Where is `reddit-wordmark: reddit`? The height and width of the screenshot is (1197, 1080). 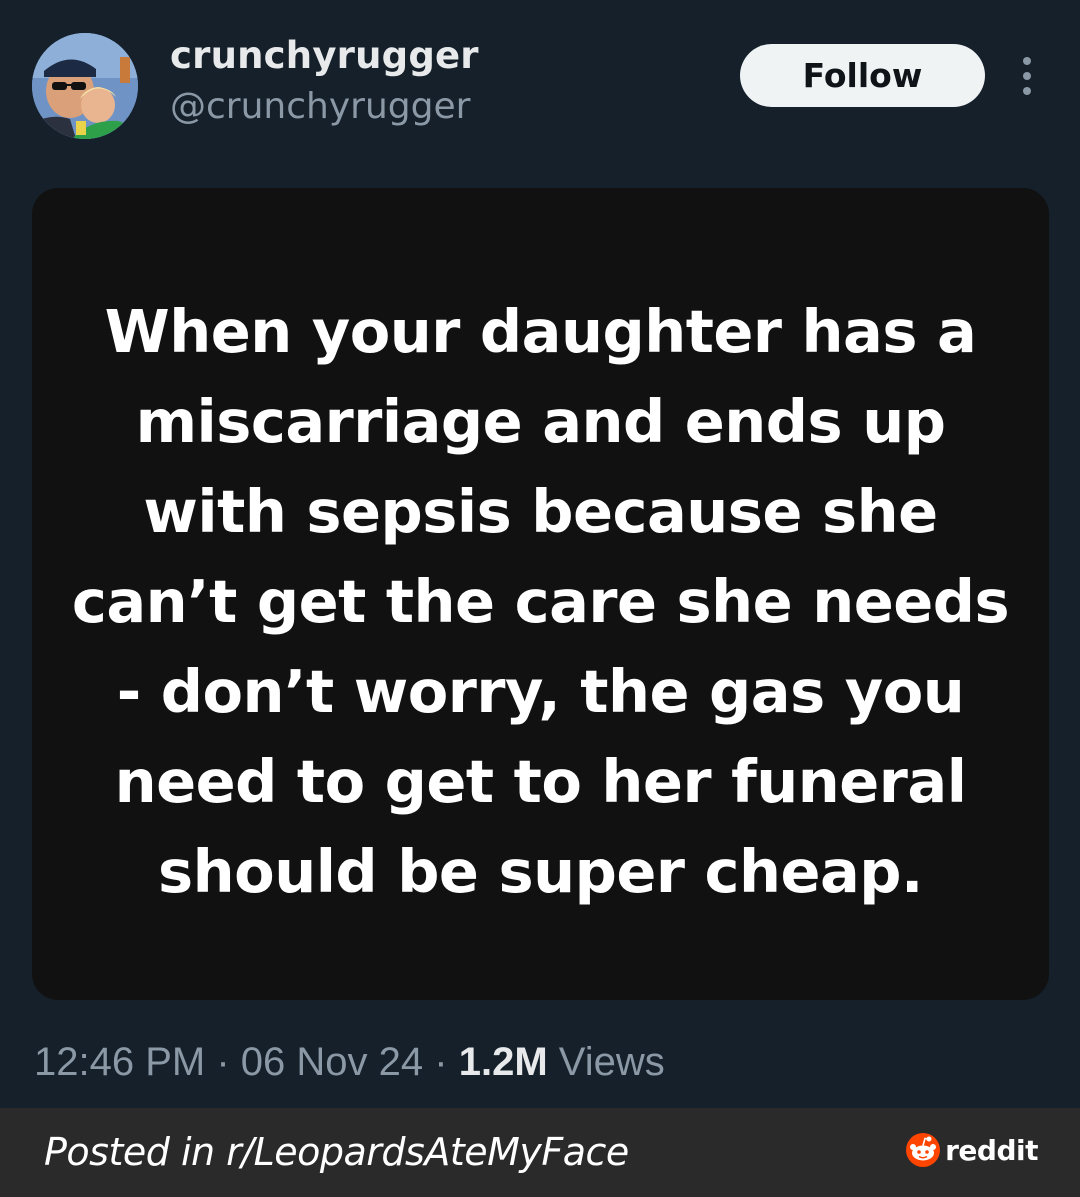
reddit-wordmark: reddit is located at coordinates (991, 1150).